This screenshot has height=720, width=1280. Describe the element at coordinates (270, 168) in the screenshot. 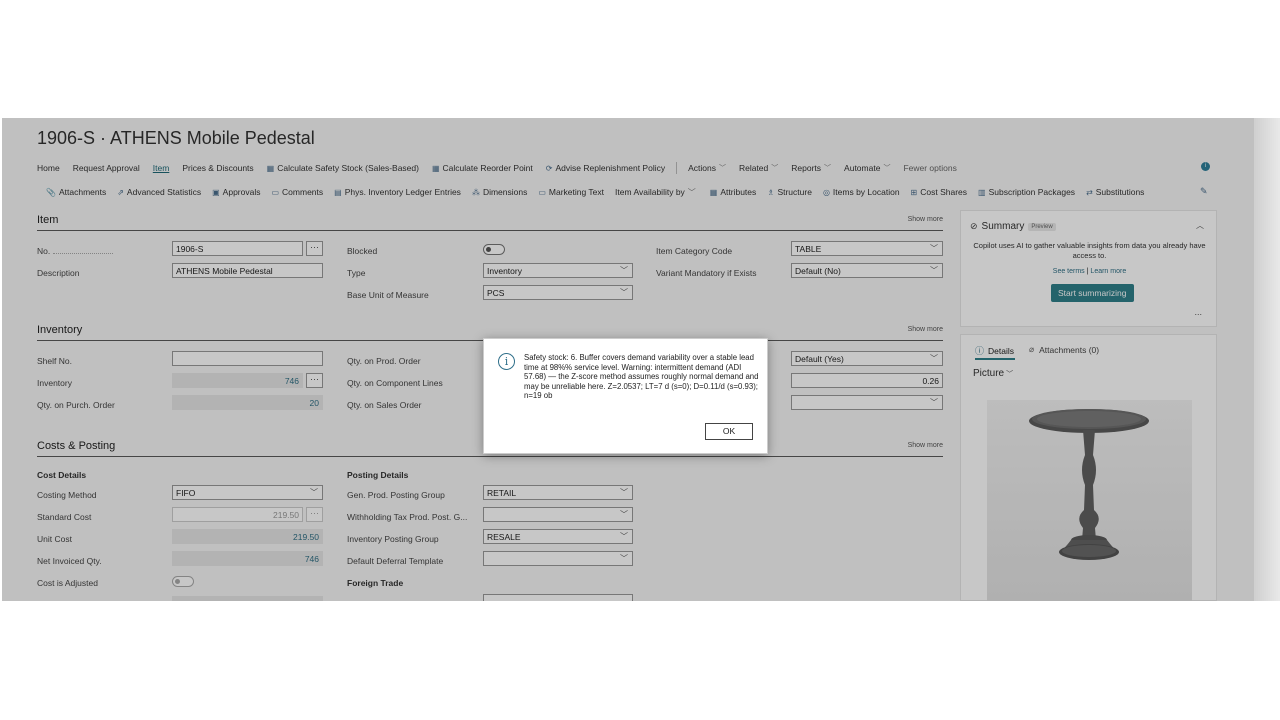

I see `calculator-icon: ▦` at that location.